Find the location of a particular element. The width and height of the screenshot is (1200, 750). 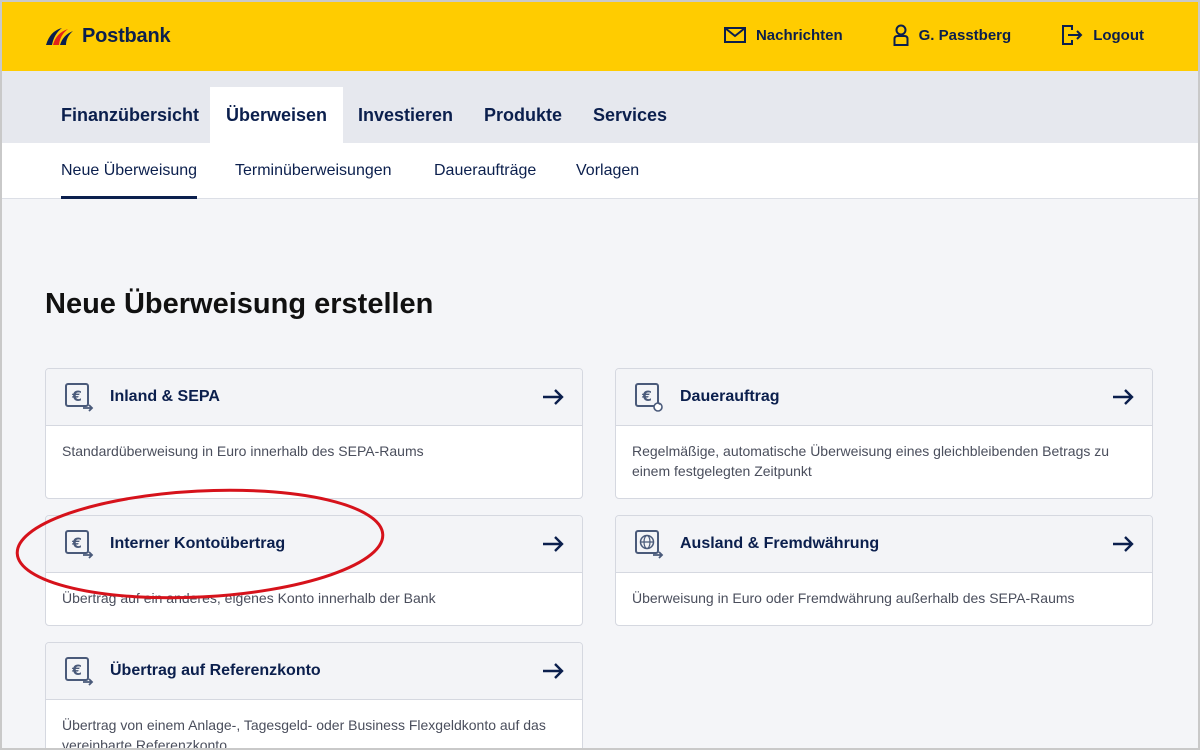

user-name-label: G. Passtberg is located at coordinates (965, 35).